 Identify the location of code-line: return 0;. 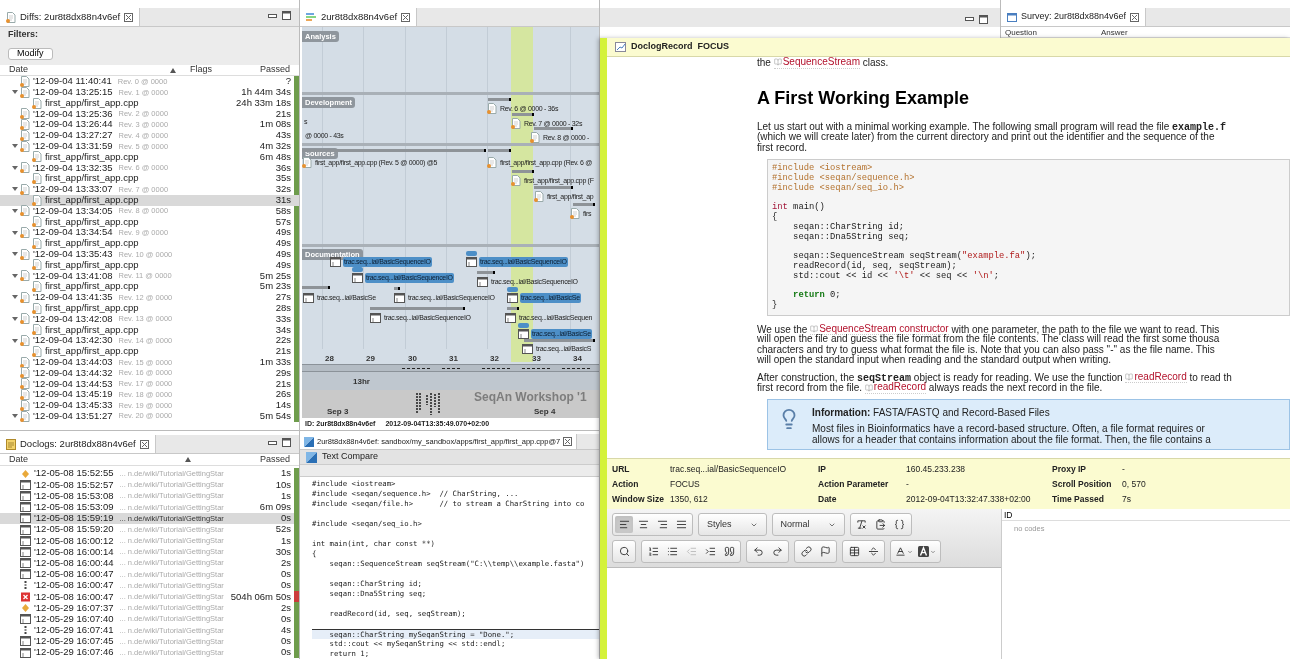
(816, 295).